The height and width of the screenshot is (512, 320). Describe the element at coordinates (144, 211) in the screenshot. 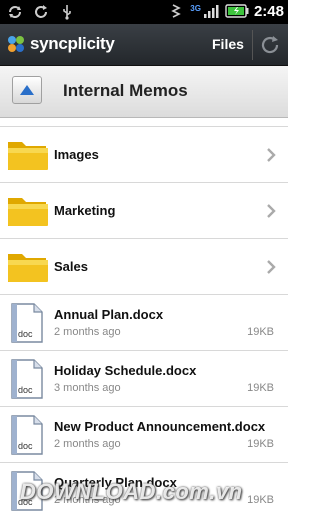

I see `folder-row-marketing: Marketing` at that location.